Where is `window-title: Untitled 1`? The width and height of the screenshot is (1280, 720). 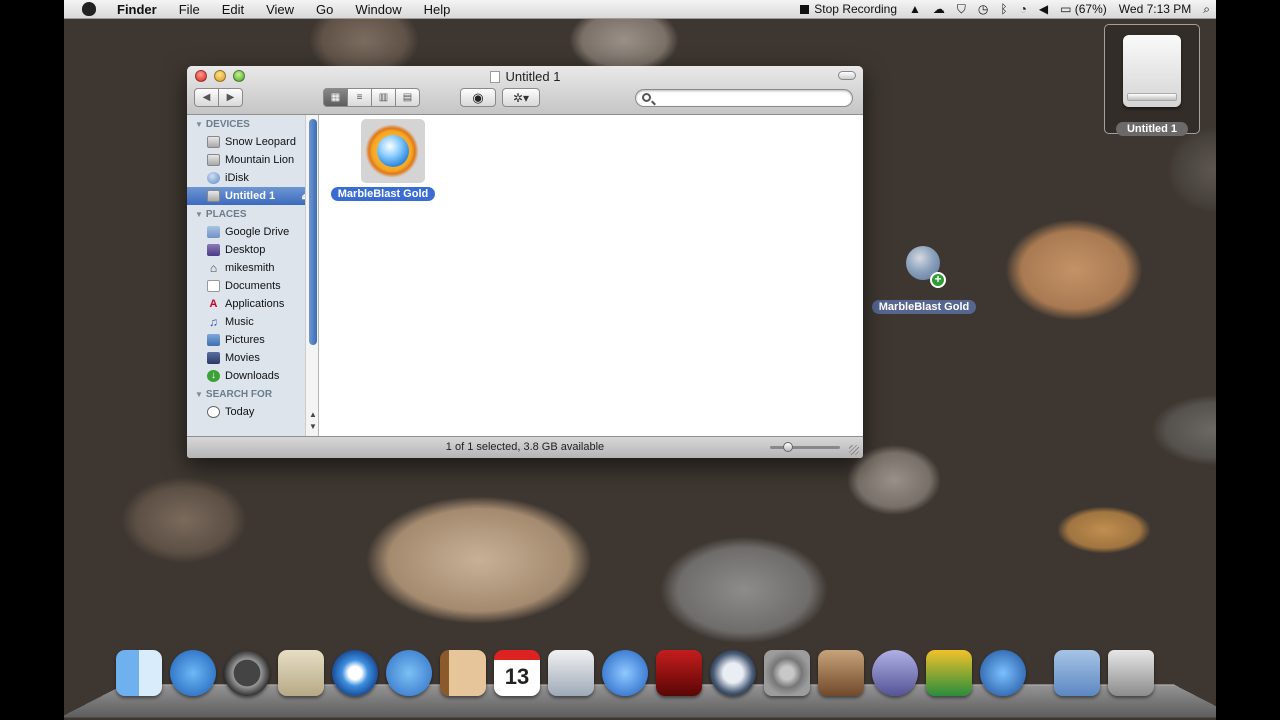 window-title: Untitled 1 is located at coordinates (525, 76).